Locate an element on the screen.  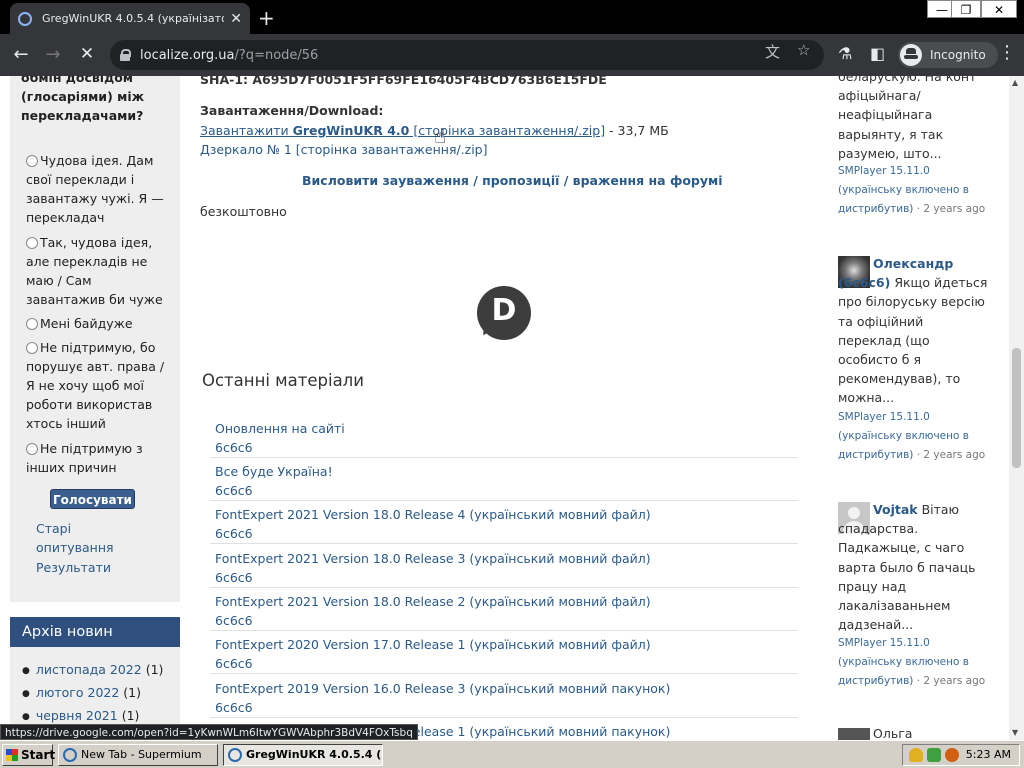
stop-loading-icon: ✕ is located at coordinates (87, 54).